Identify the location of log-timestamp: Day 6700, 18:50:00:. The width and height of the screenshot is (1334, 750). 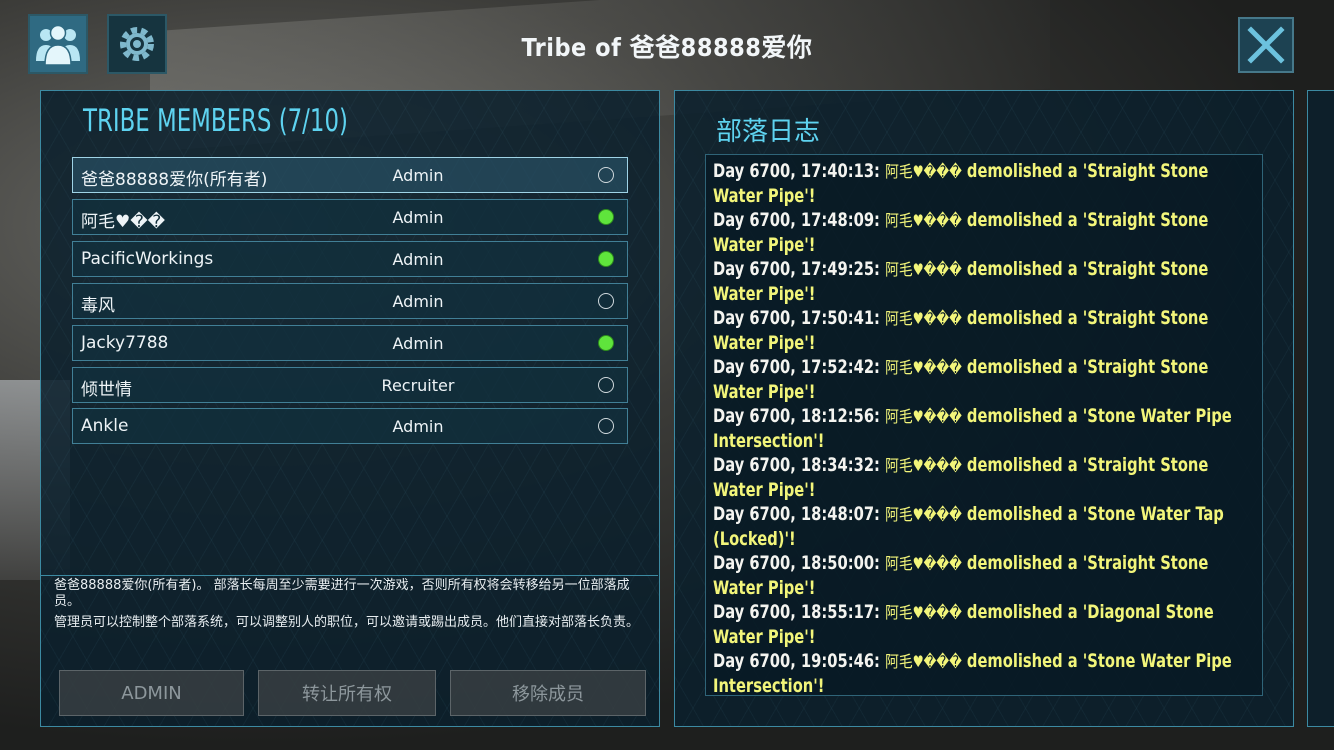
(796, 563).